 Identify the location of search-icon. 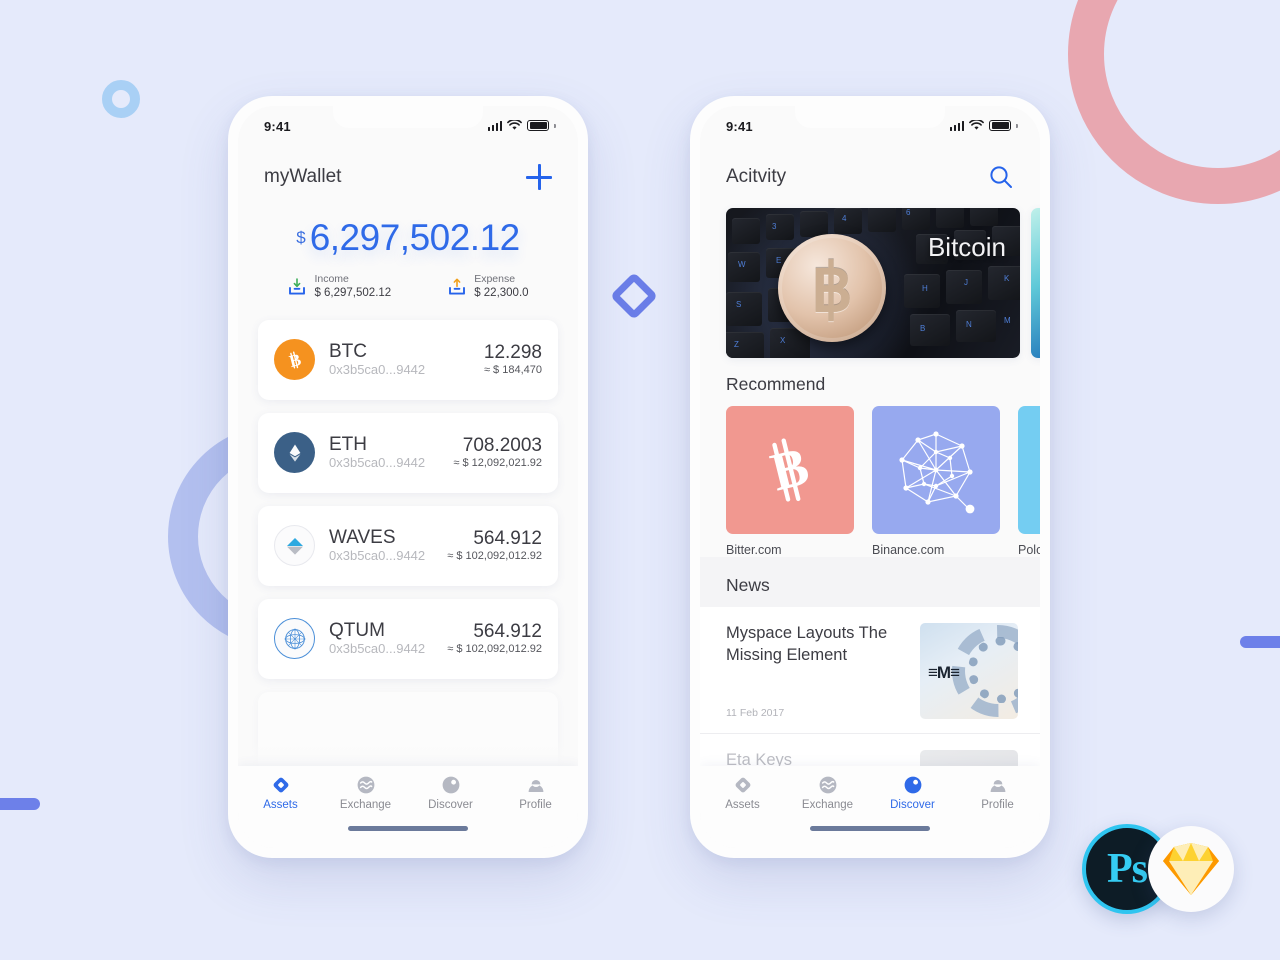
(1001, 177).